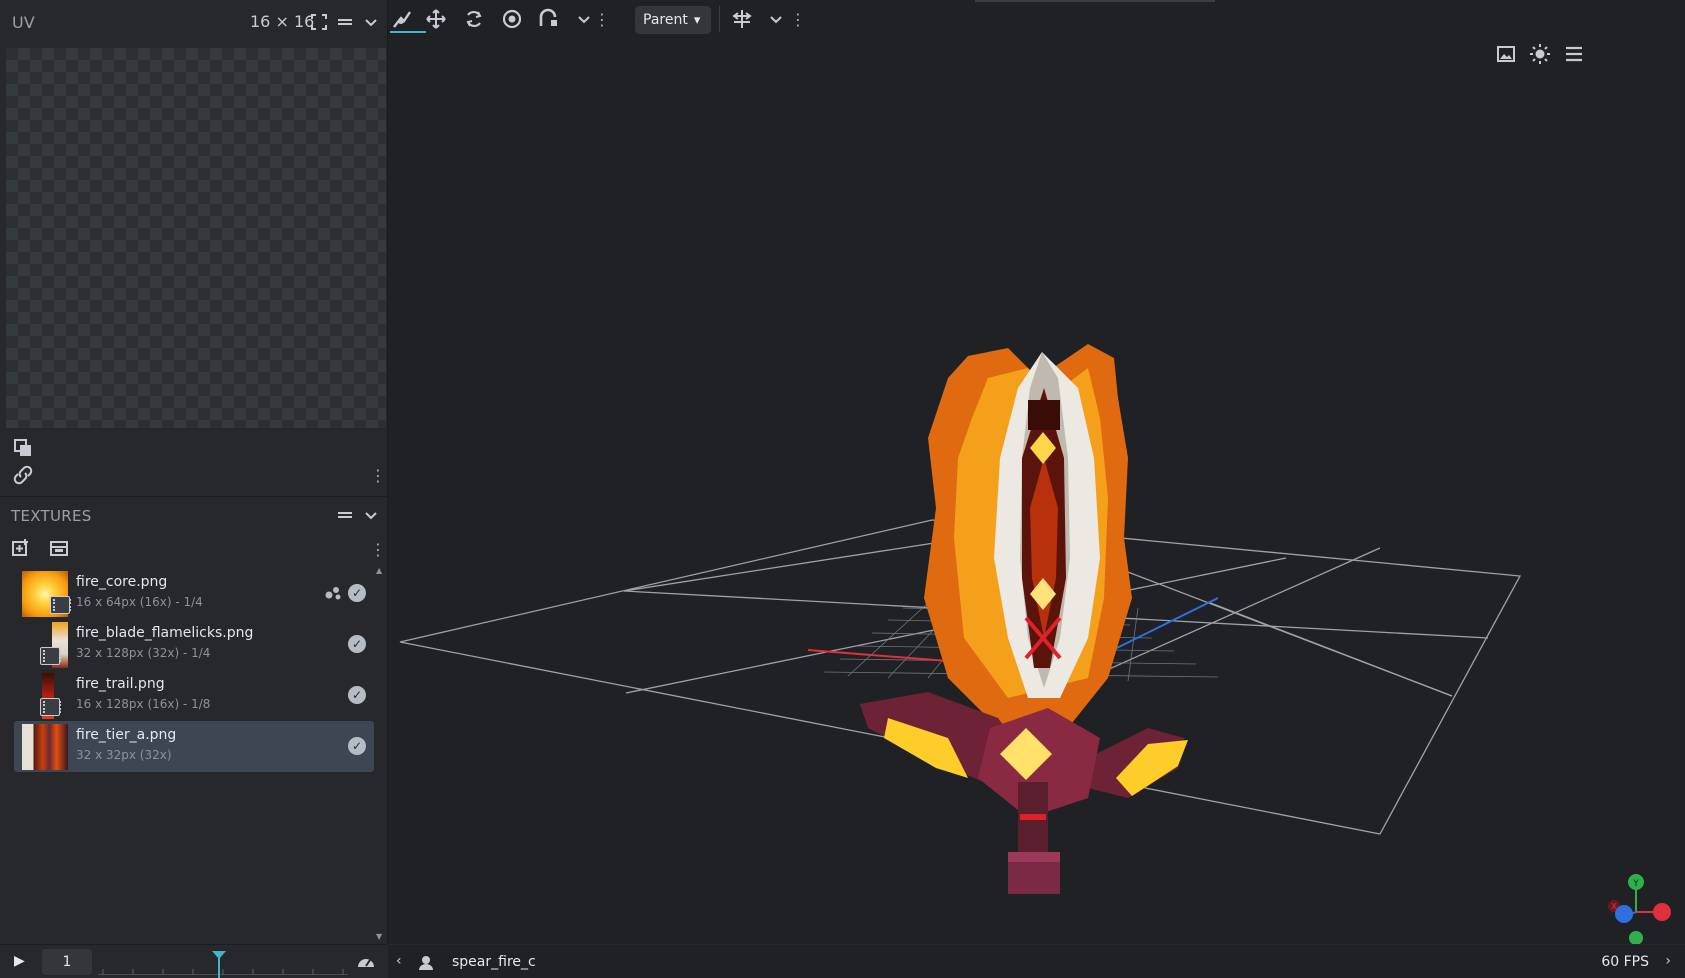 The height and width of the screenshot is (978, 1685). Describe the element at coordinates (319, 22) in the screenshot. I see `fullscreen-icon` at that location.